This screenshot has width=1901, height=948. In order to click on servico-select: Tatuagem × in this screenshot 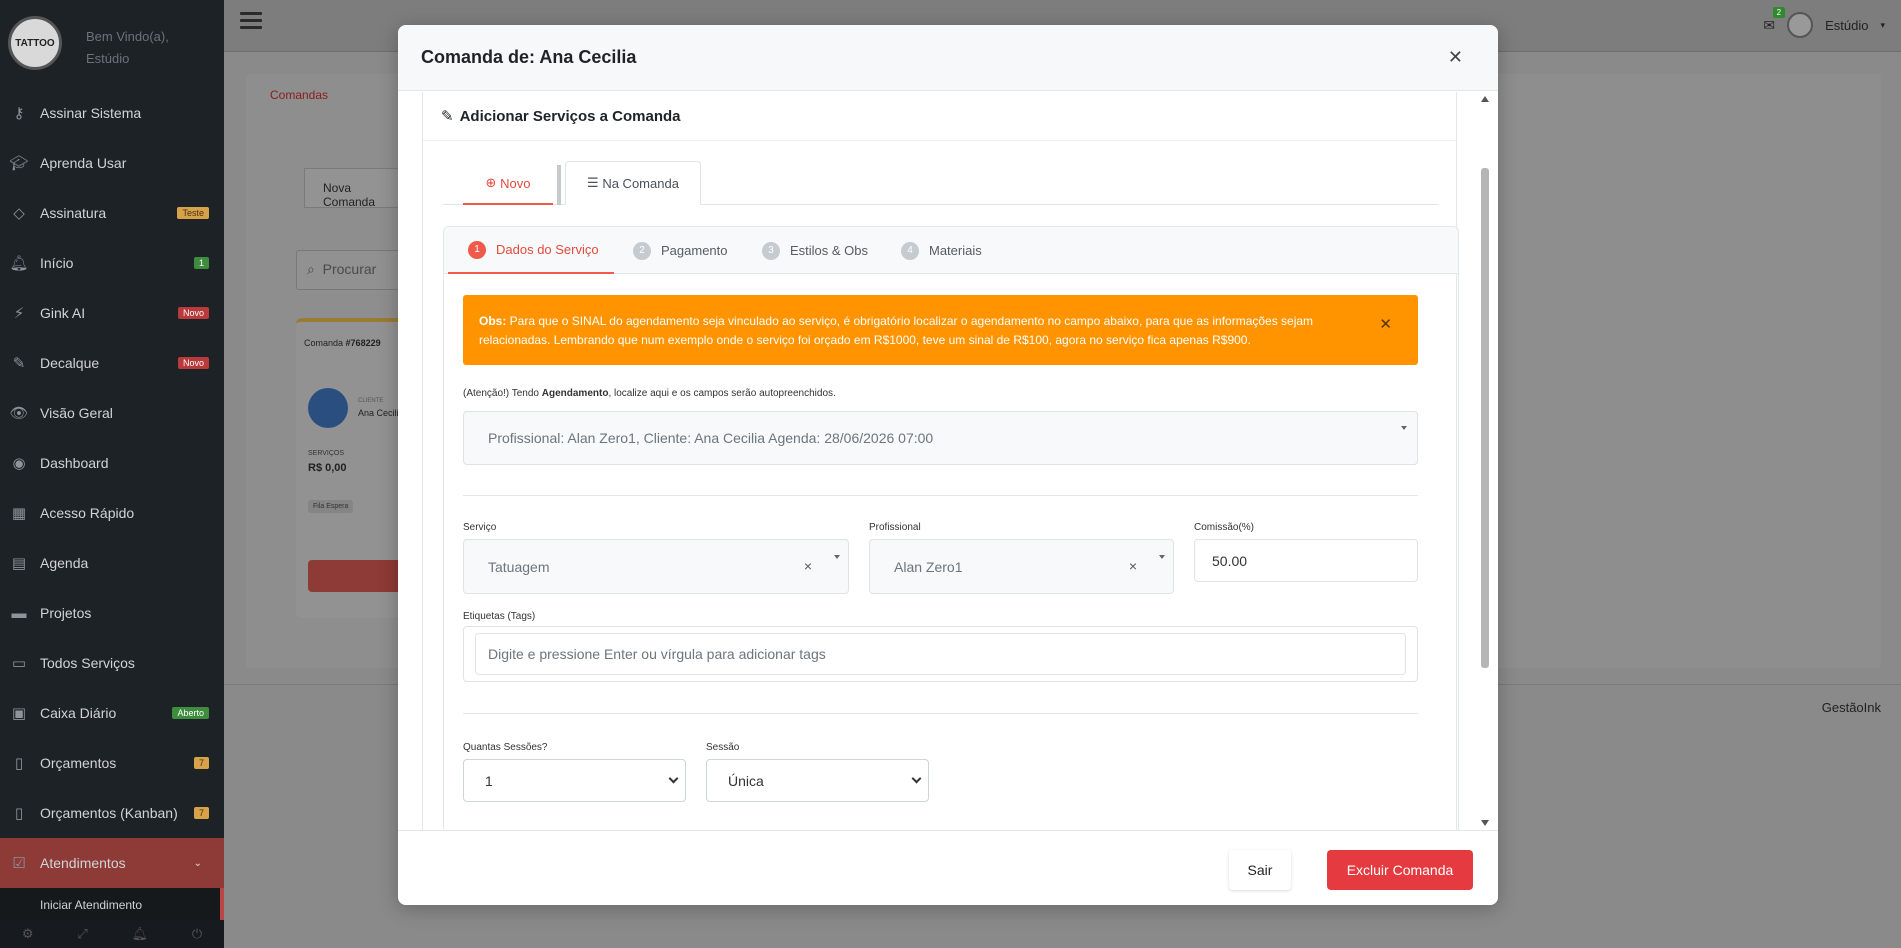, I will do `click(656, 566)`.